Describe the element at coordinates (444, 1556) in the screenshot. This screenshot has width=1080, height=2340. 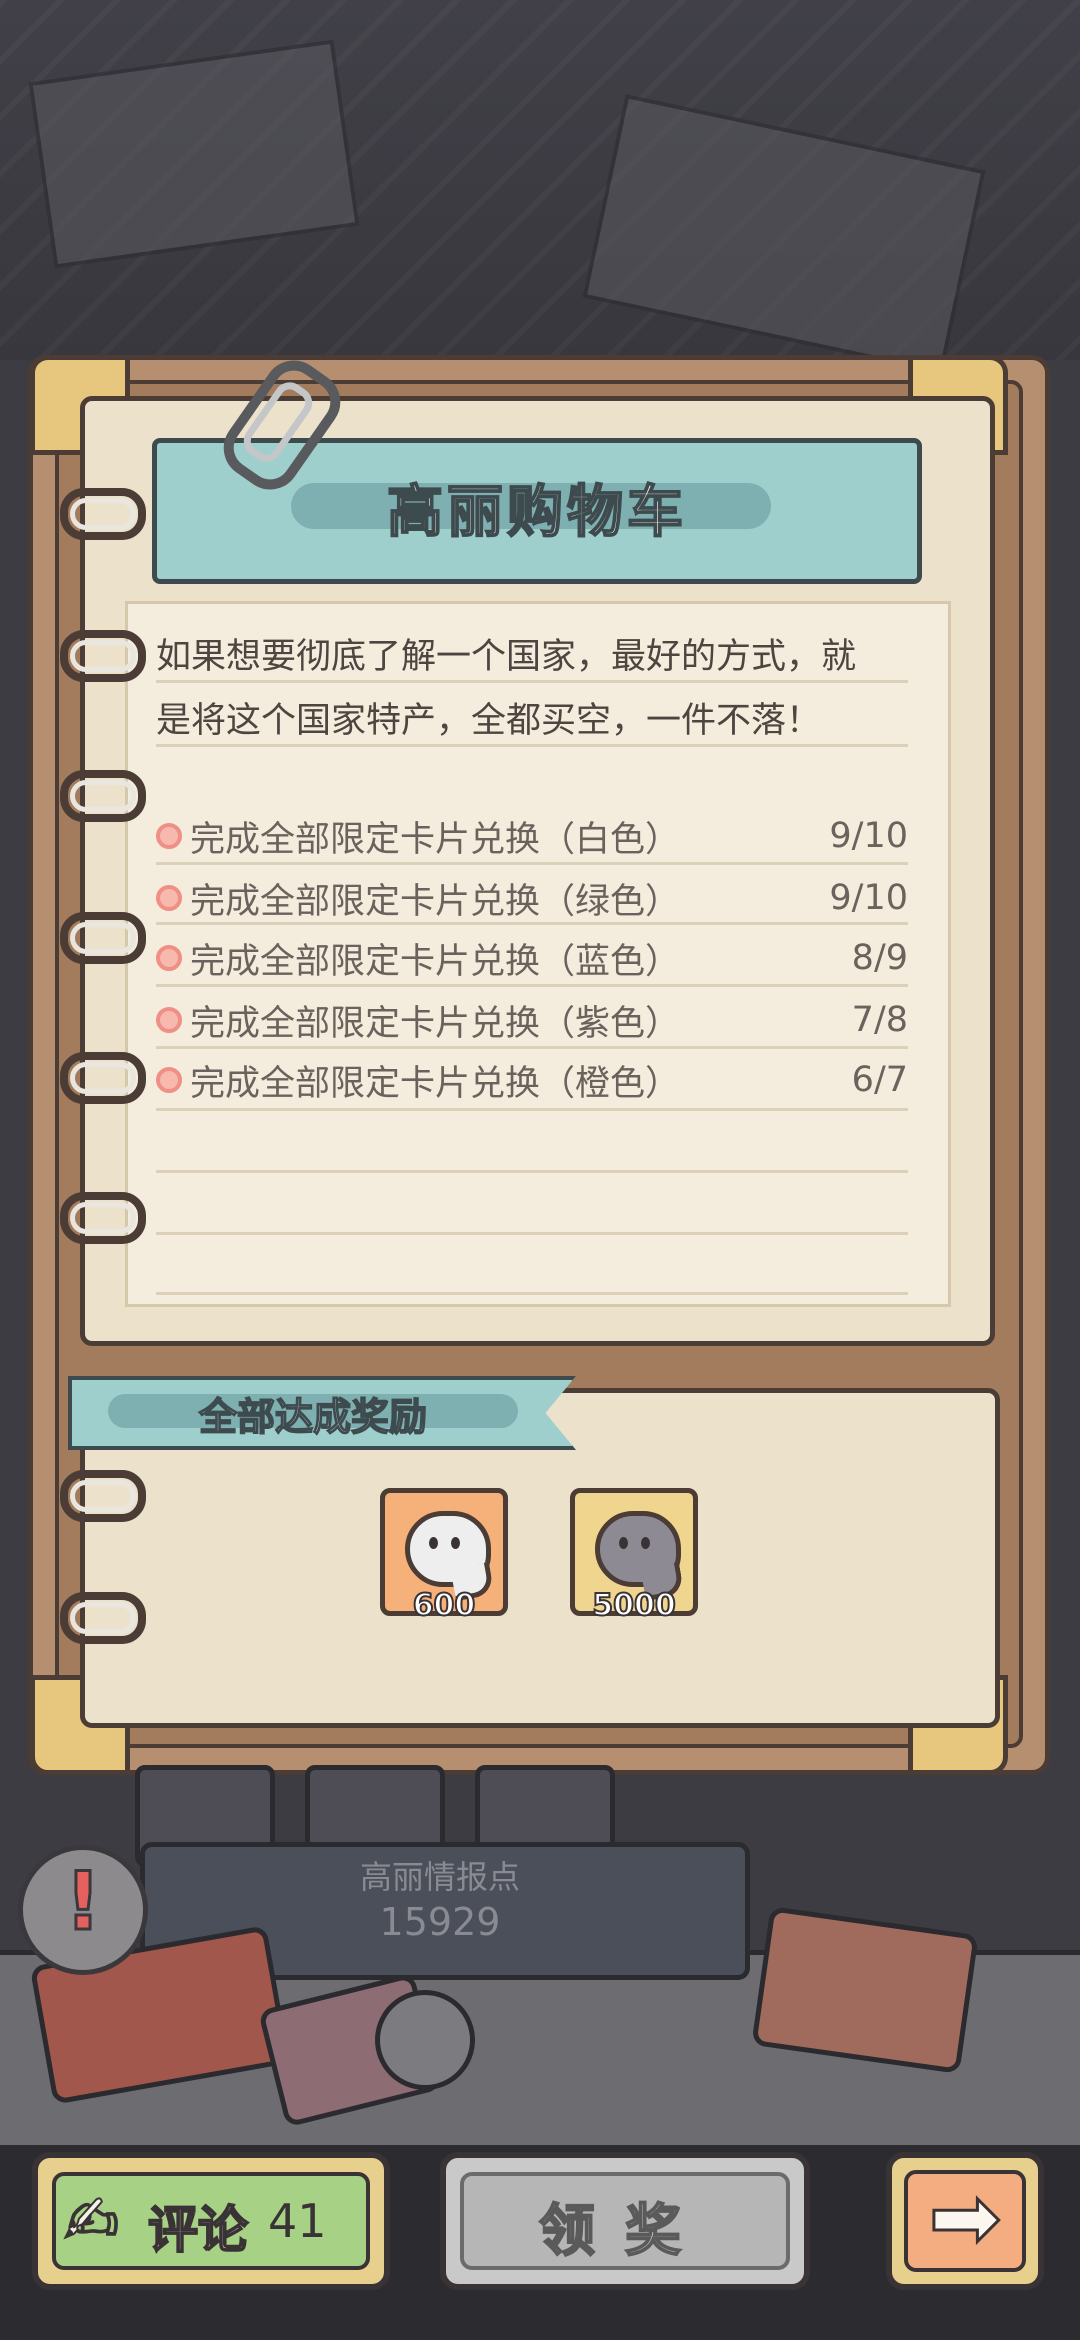
I see `reward-item-ghost-white: 600` at that location.